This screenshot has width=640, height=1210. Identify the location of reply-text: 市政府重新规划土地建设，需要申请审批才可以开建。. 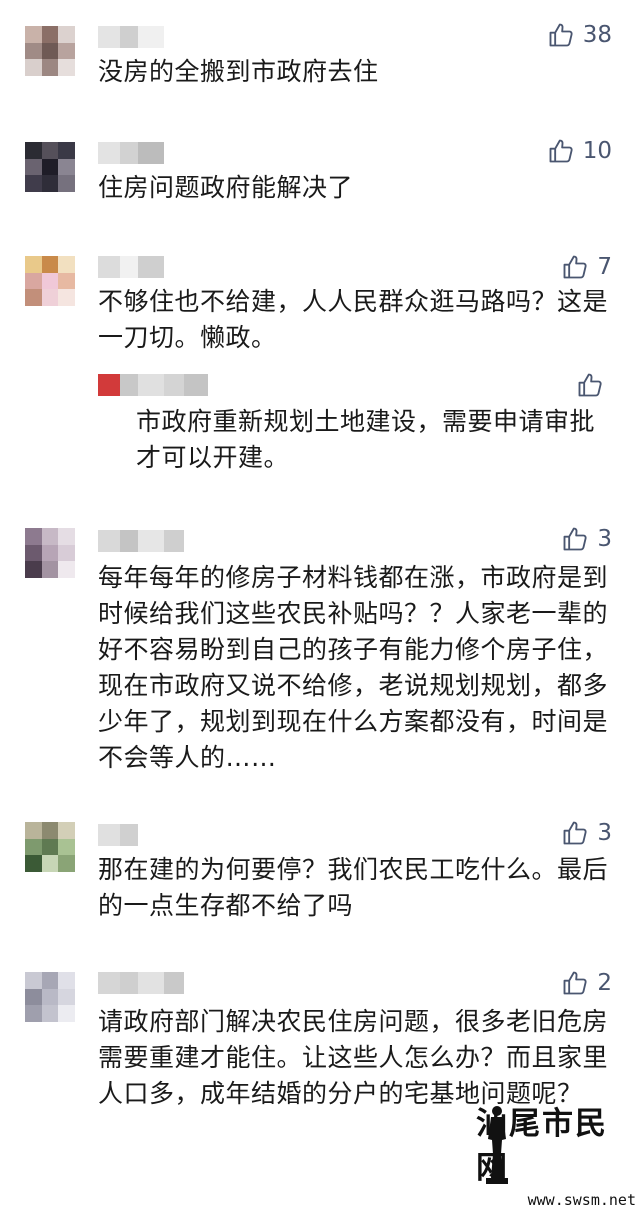
(366, 439).